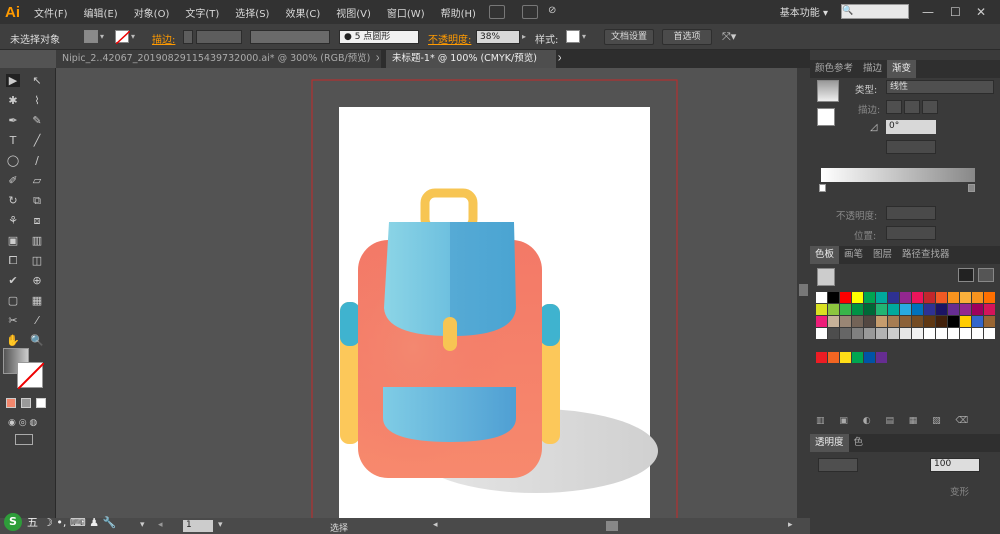  I want to click on scroll-right-icon: ▸, so click(790, 525).